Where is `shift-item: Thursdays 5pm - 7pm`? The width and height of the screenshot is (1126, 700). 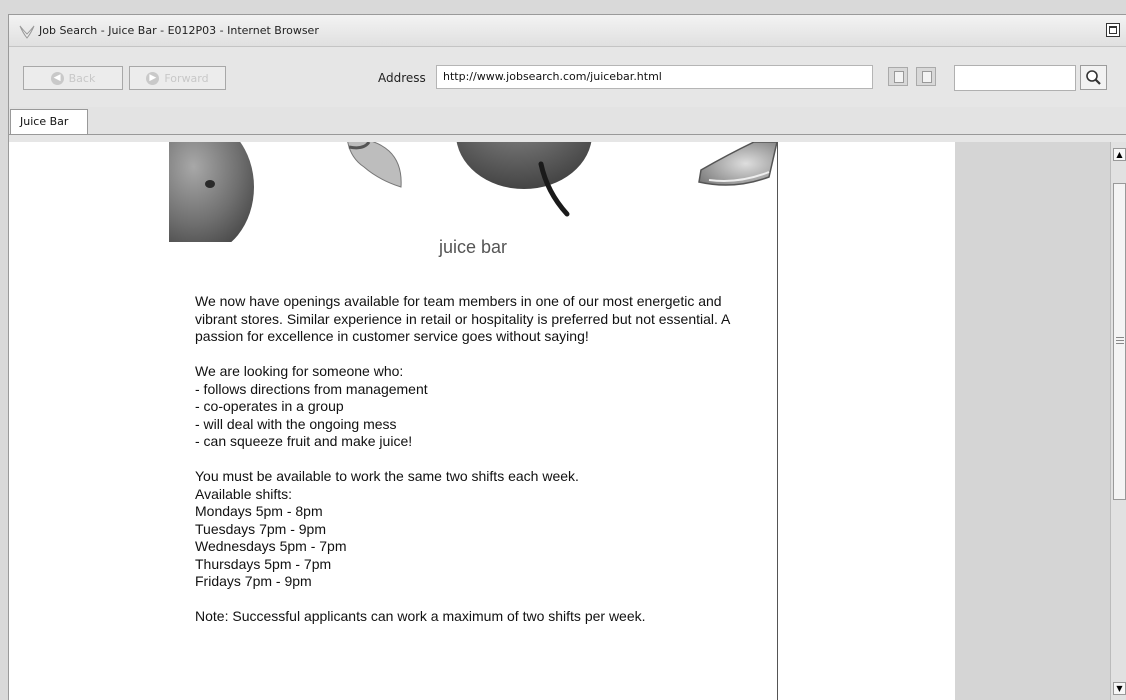
shift-item: Thursdays 5pm - 7pm is located at coordinates (263, 563).